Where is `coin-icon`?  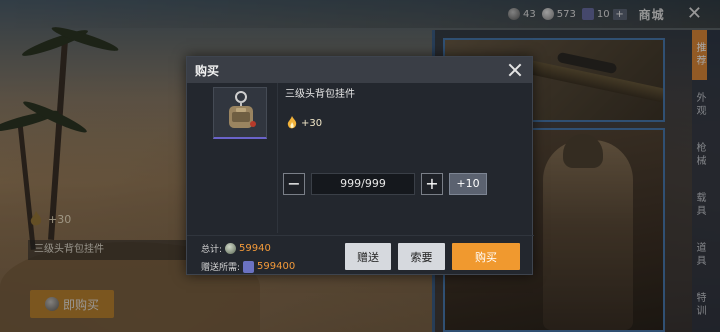
coin-icon is located at coordinates (231, 248).